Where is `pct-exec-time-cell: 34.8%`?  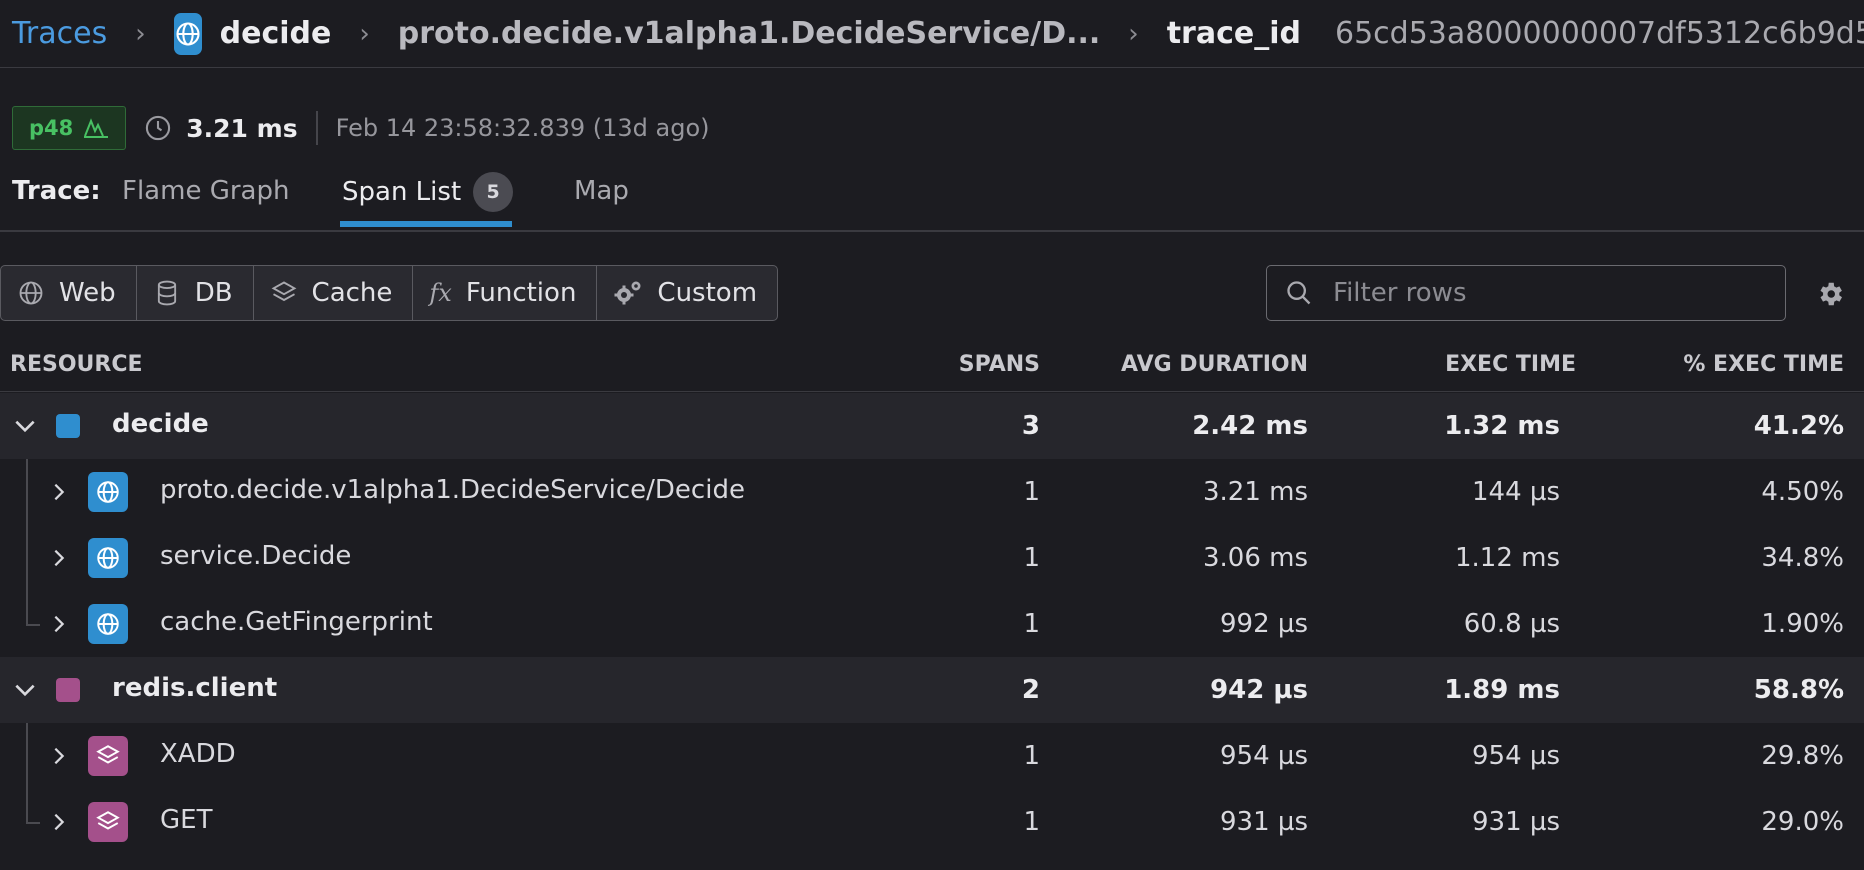
pct-exec-time-cell: 34.8% is located at coordinates (1802, 558).